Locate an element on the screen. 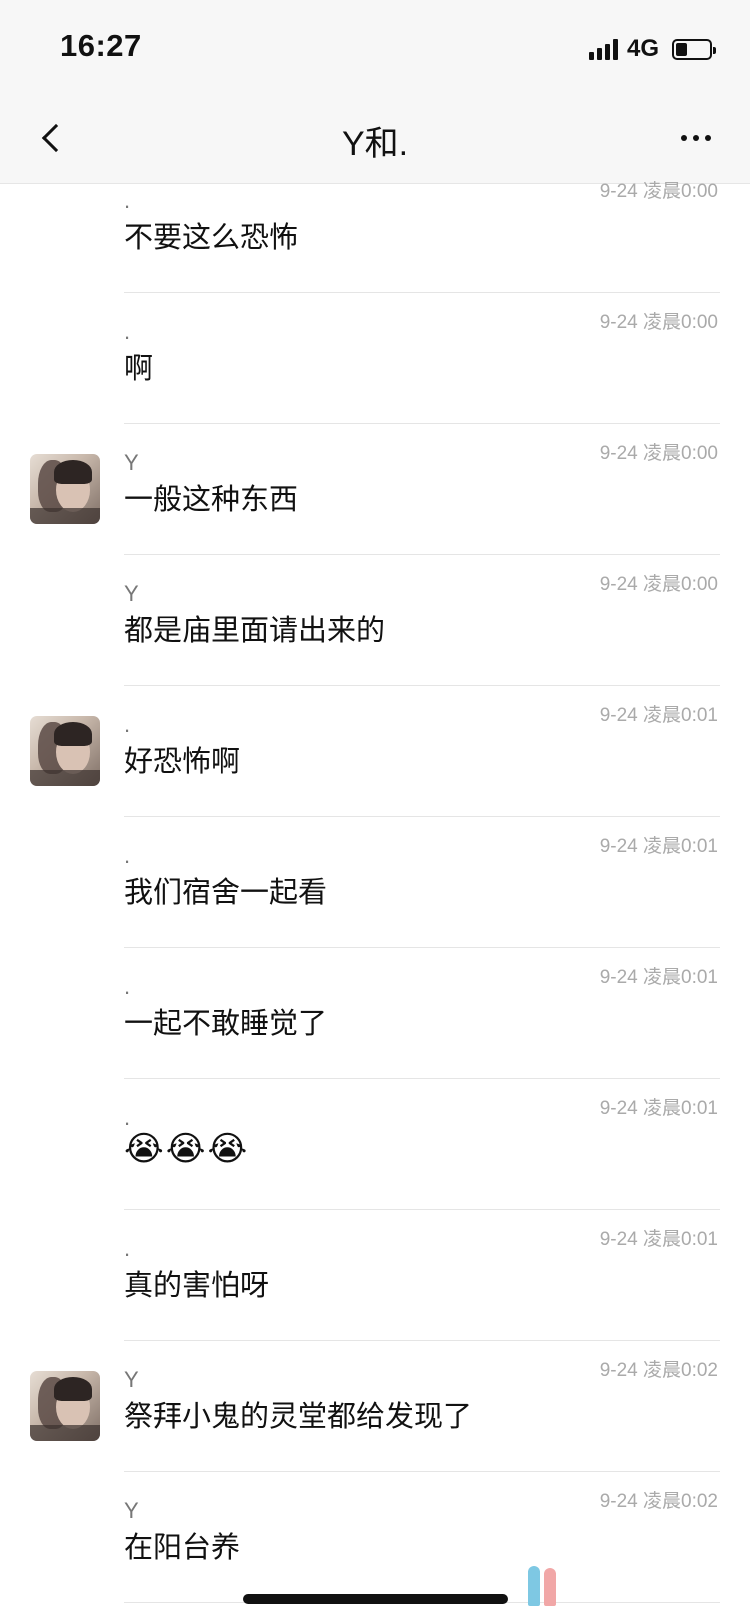  message-item: Y 9-24 凌晨0:00 都是庙里面请出来的 is located at coordinates (375, 620).